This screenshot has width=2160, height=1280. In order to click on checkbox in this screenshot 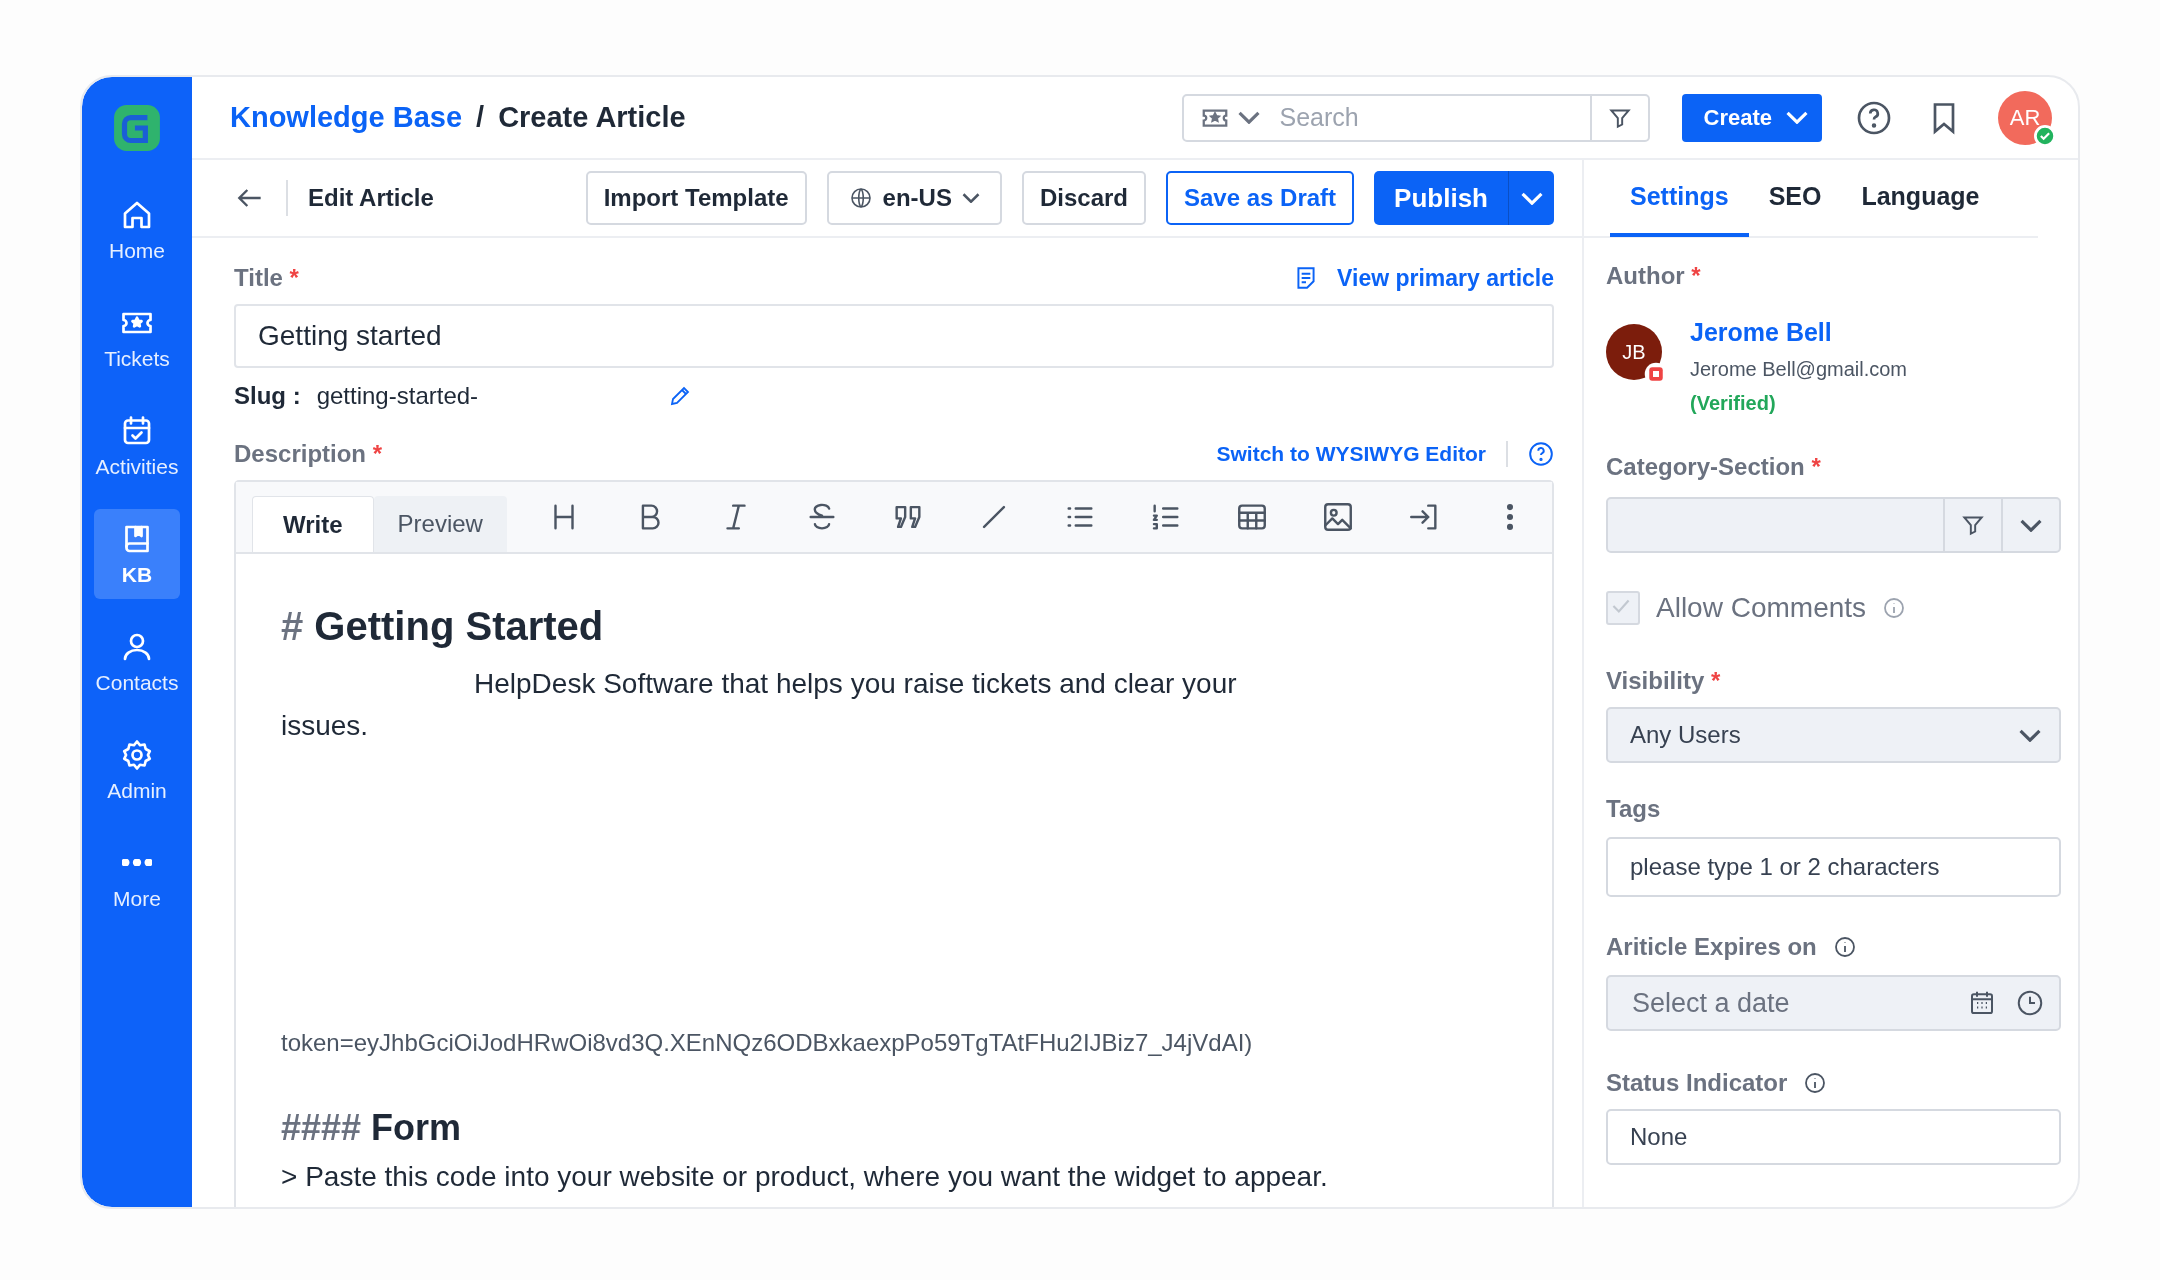, I will do `click(1623, 608)`.